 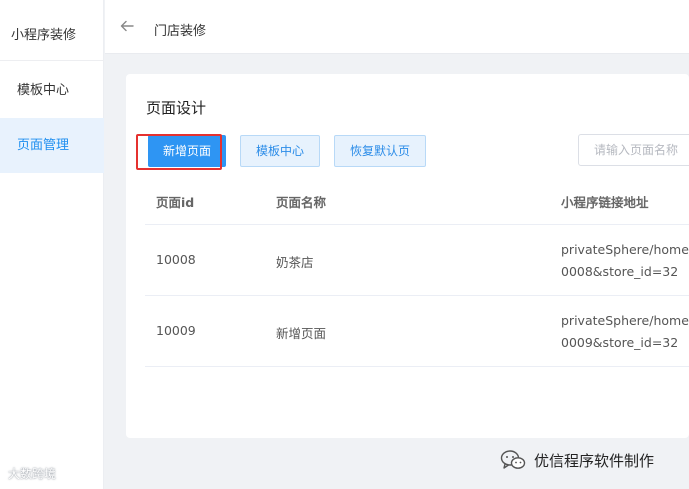 I want to click on wechat-icon, so click(x=513, y=459).